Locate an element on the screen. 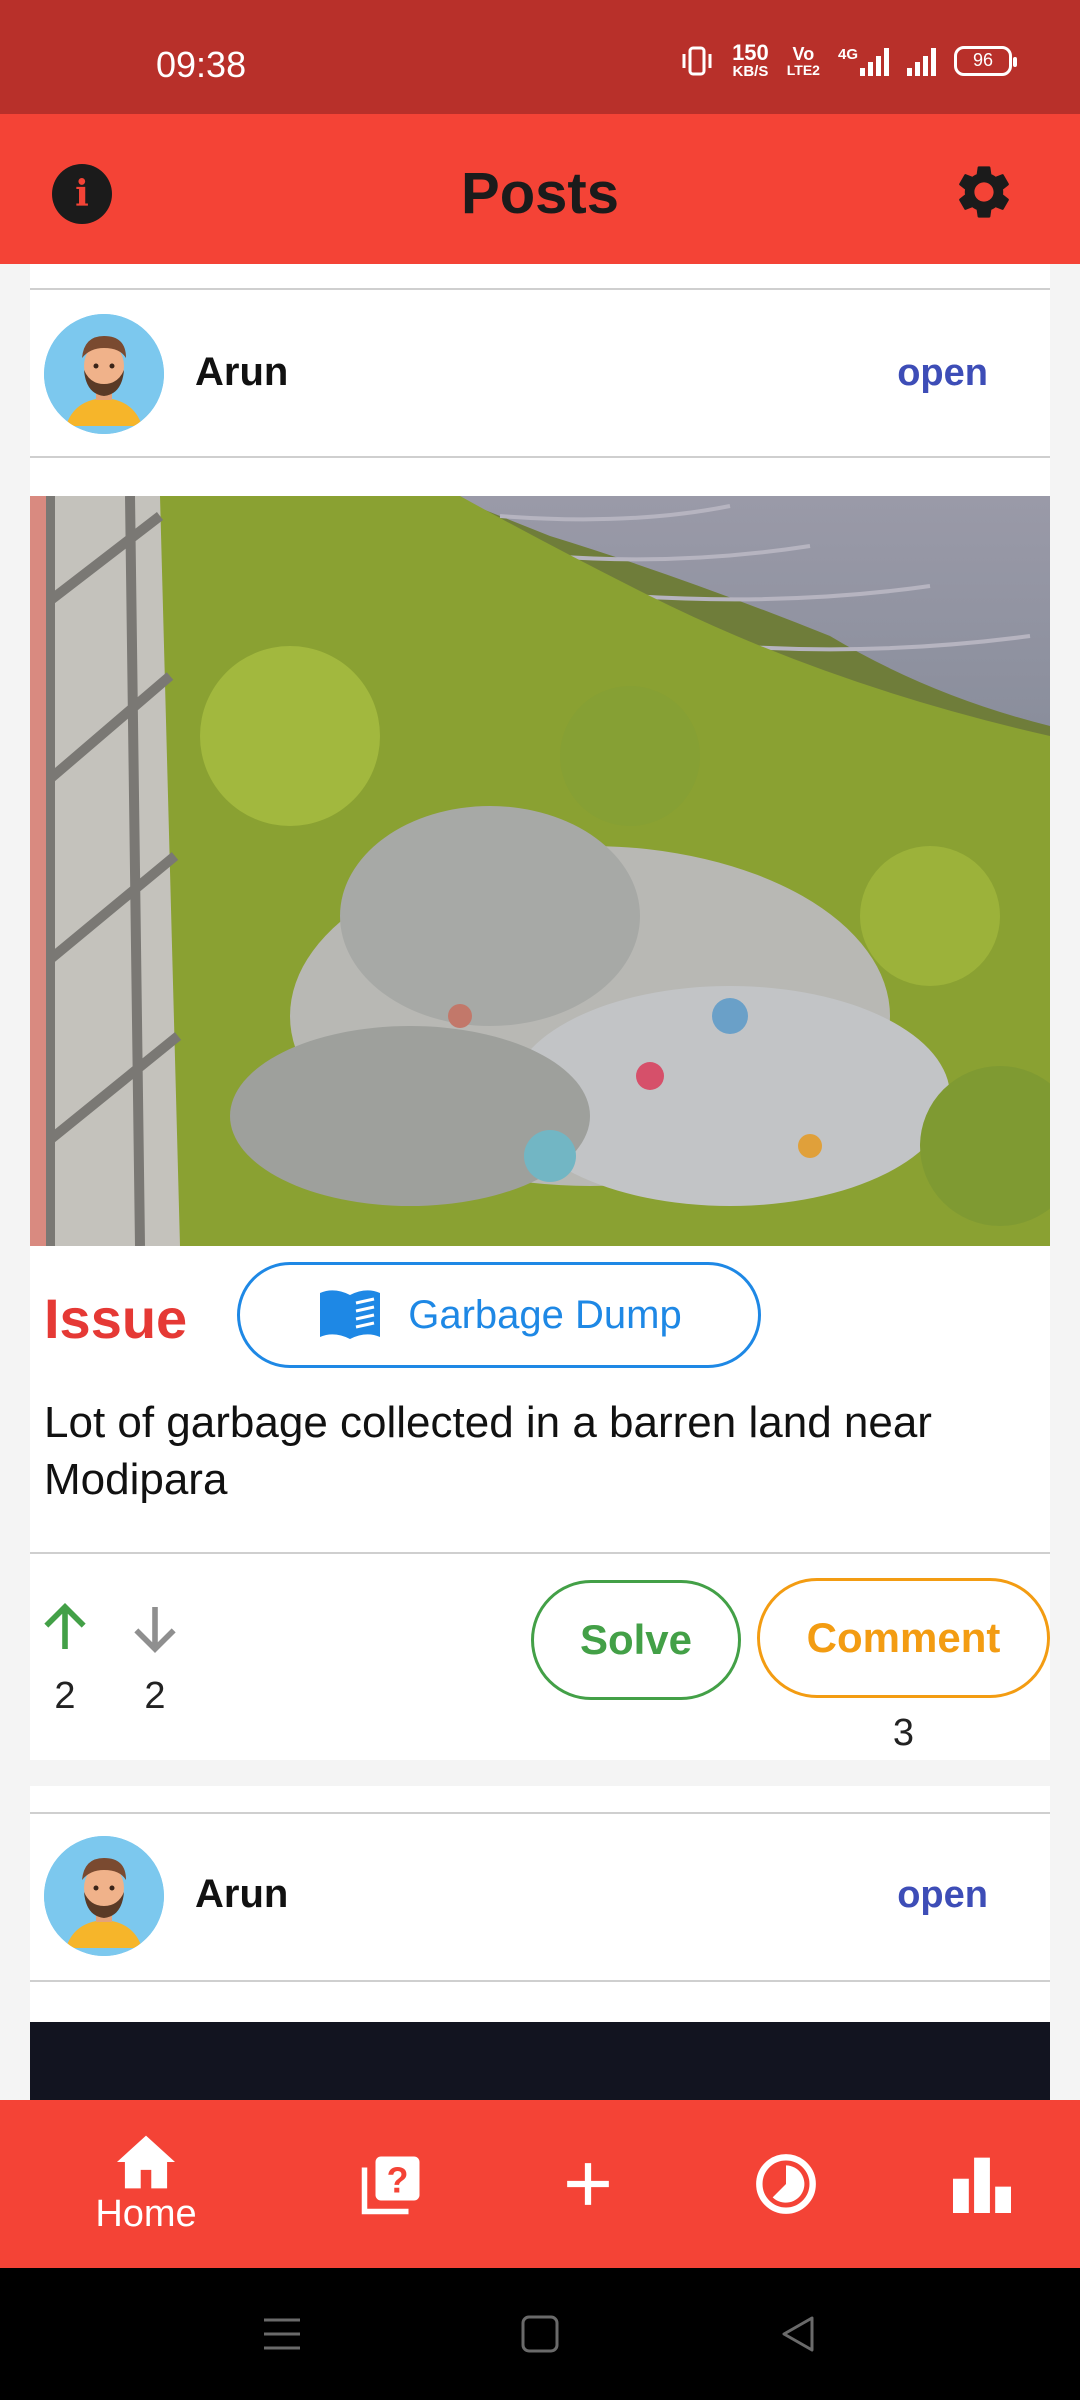 The width and height of the screenshot is (1080, 2400). nav-questions: ? is located at coordinates (392, 2184).